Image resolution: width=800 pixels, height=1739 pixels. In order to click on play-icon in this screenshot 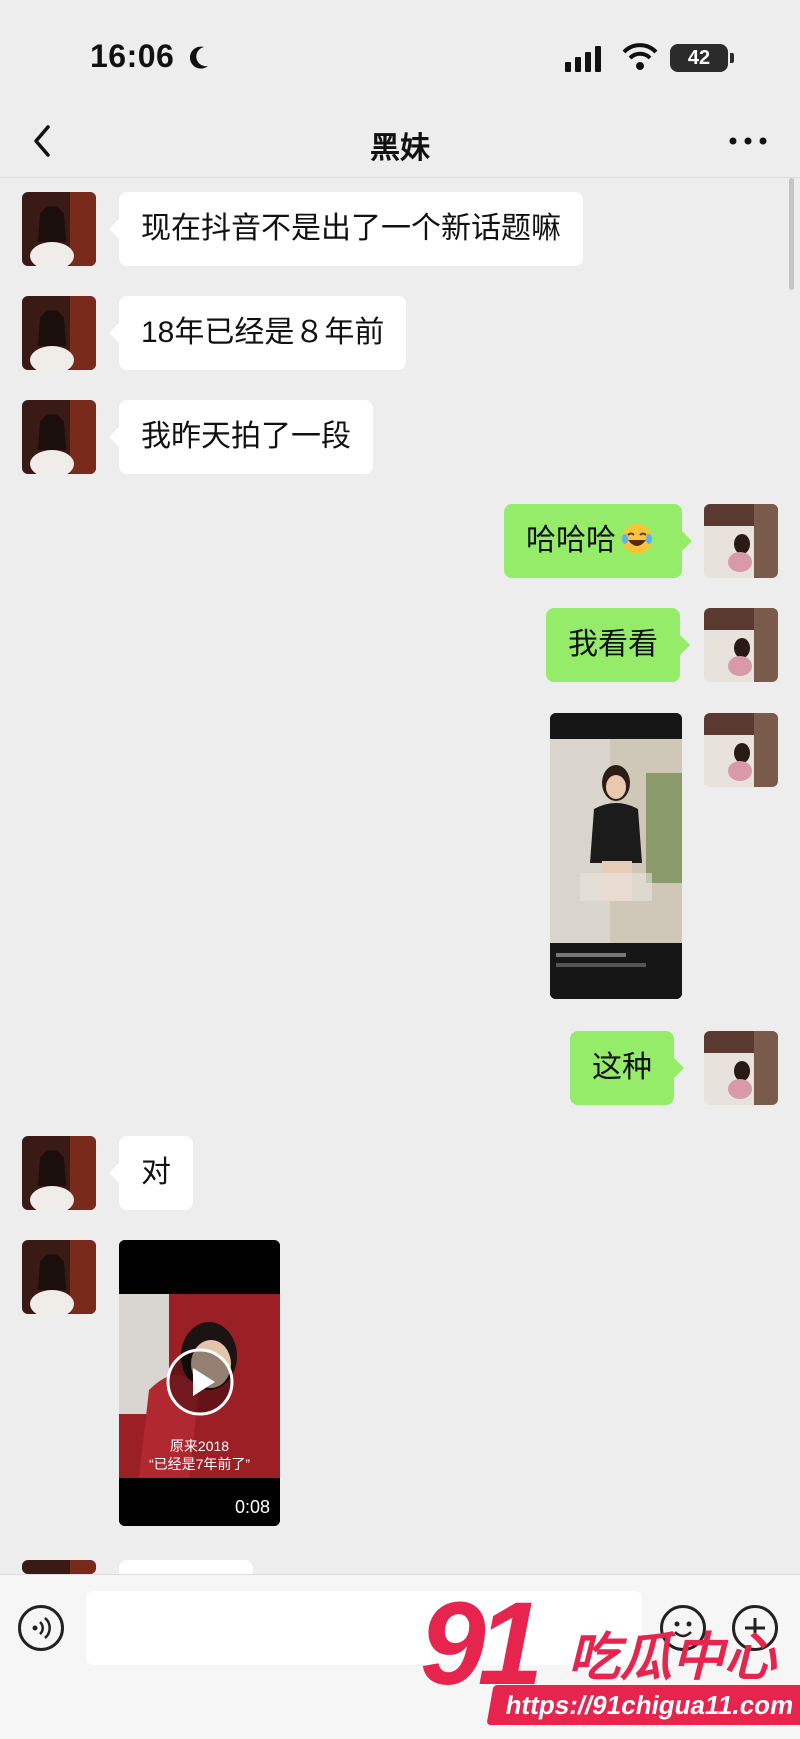, I will do `click(200, 1382)`.